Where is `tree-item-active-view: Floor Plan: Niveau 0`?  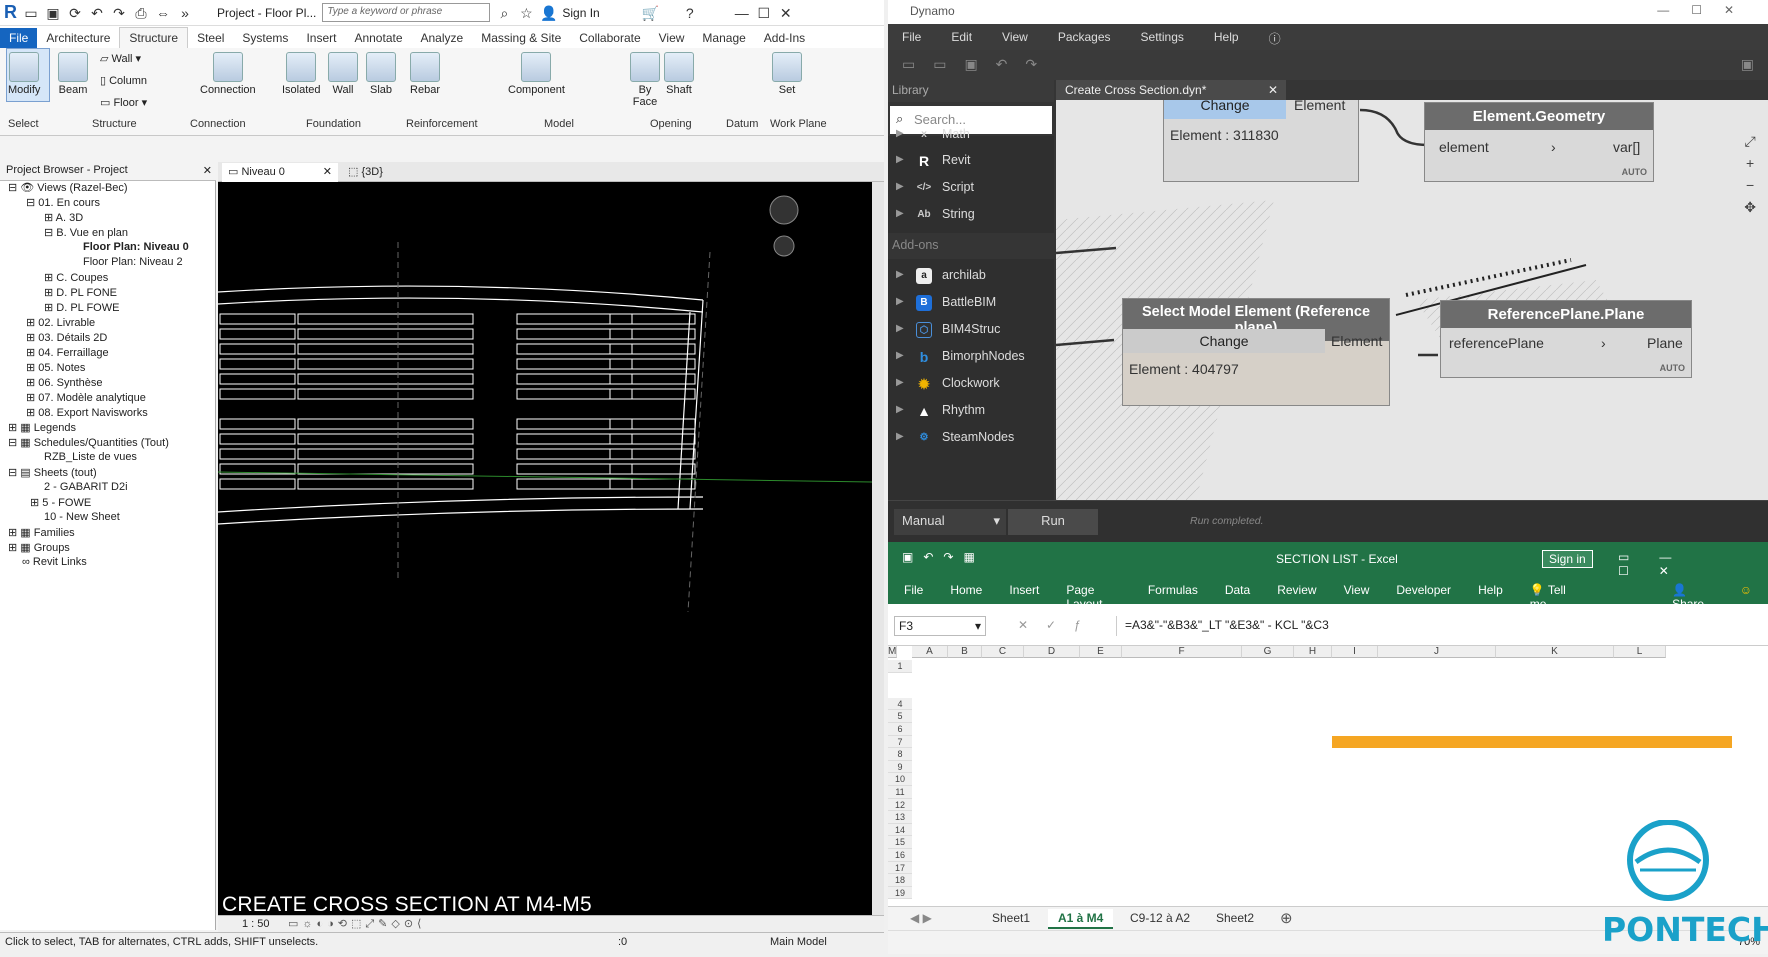
tree-item-active-view: Floor Plan: Niveau 0 is located at coordinates (136, 247).